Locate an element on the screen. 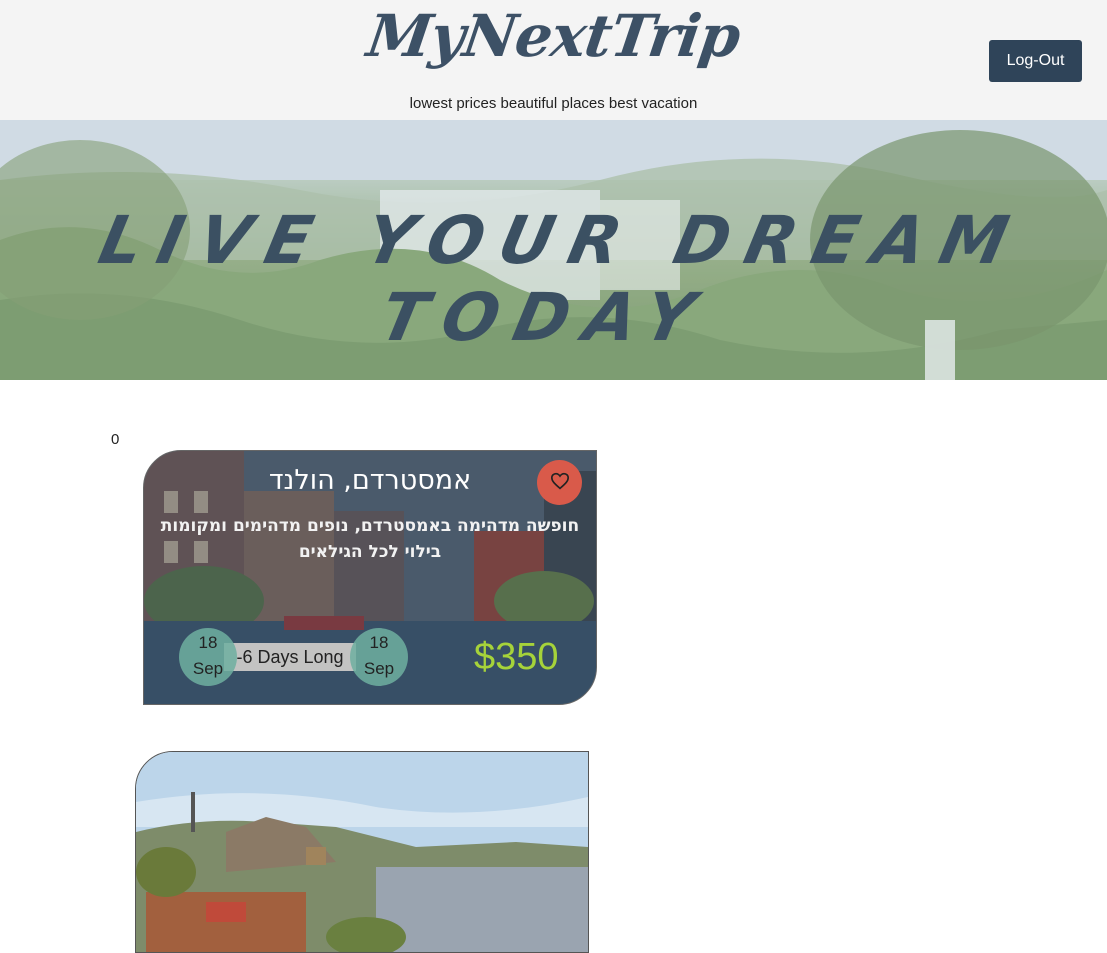  vacation-price: $350 is located at coordinates (516, 657).